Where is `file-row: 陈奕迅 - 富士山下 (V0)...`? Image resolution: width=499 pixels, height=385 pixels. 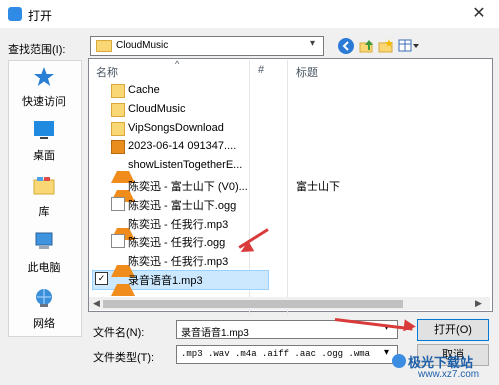
file-row: 陈奕迅 - 富士山下 (V0)... is located at coordinates (181, 189).